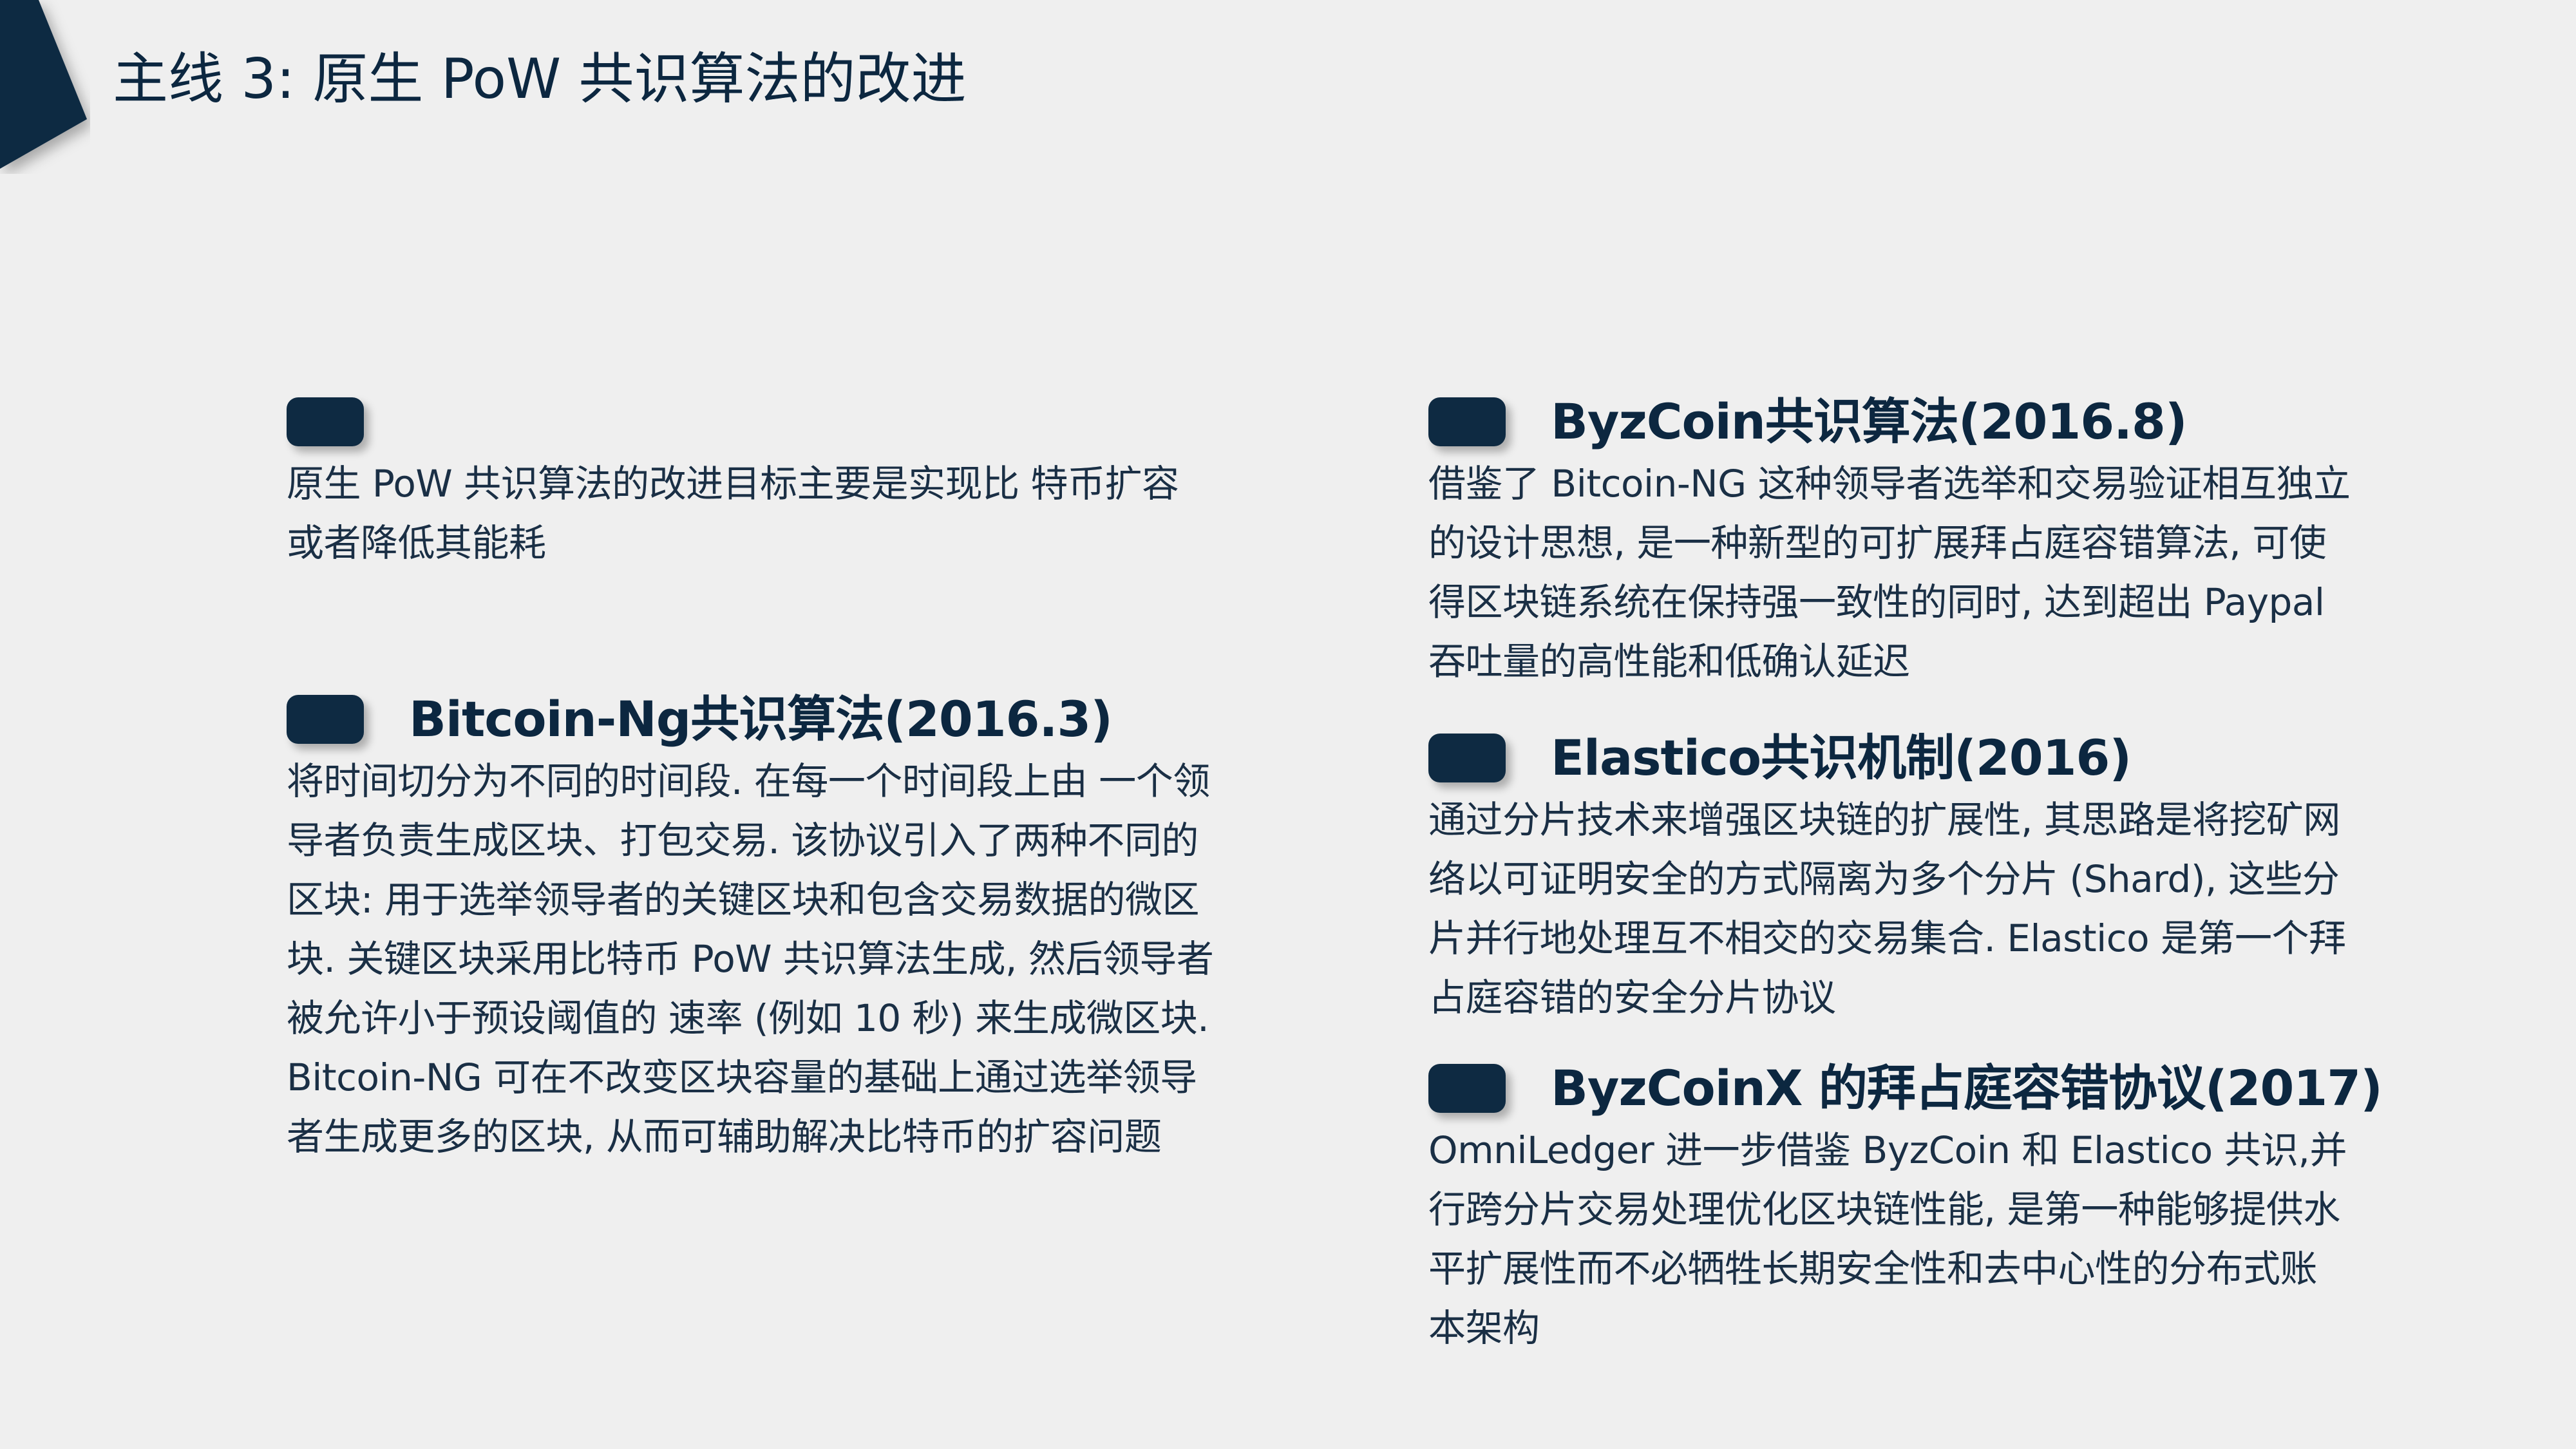 The height and width of the screenshot is (1449, 2576). I want to click on intro-block: 原生 PoW 共识算法的改进目标主要是实现比 特币扩容 或者降低其能耗, so click(770, 481).